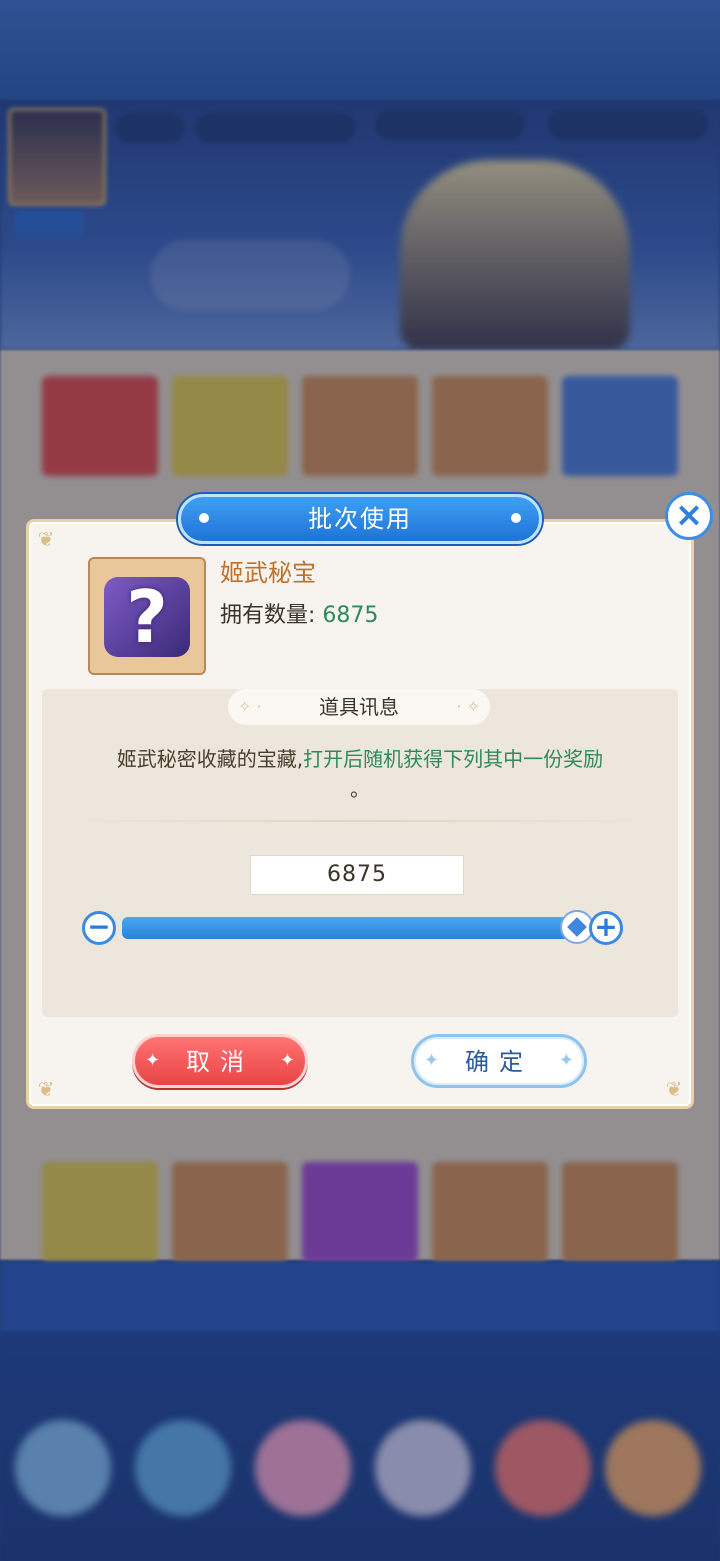 The height and width of the screenshot is (1561, 720). I want to click on question-mark-icon: ?, so click(147, 617).